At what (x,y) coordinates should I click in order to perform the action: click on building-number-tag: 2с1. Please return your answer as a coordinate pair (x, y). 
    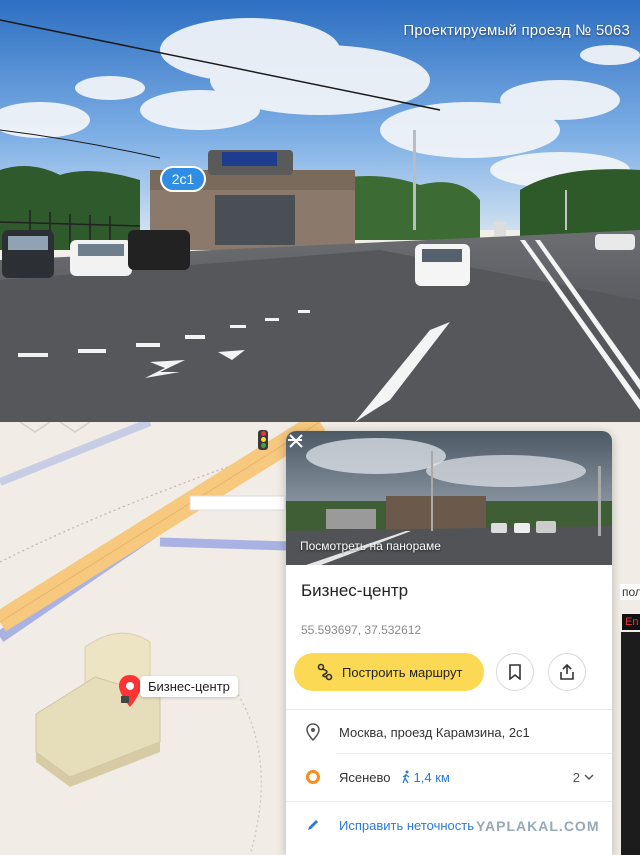
    Looking at the image, I should click on (183, 179).